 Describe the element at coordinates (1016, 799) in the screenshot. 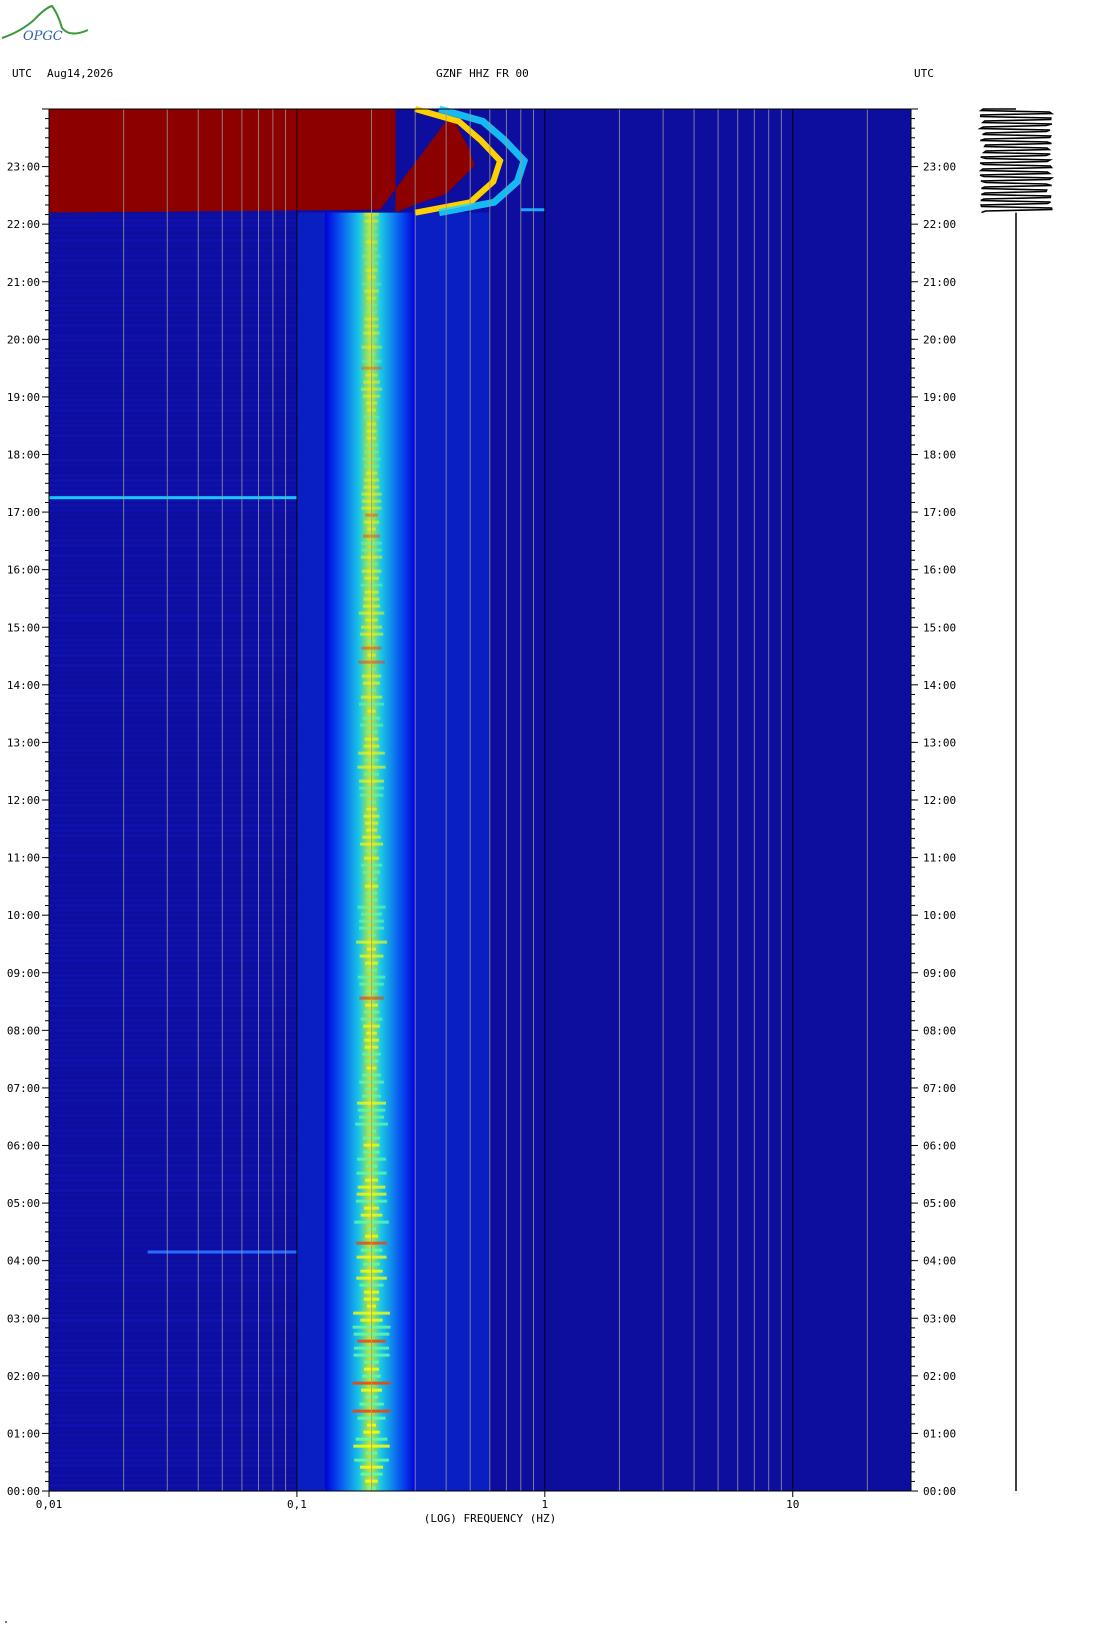

I see `seismogram-trace` at that location.